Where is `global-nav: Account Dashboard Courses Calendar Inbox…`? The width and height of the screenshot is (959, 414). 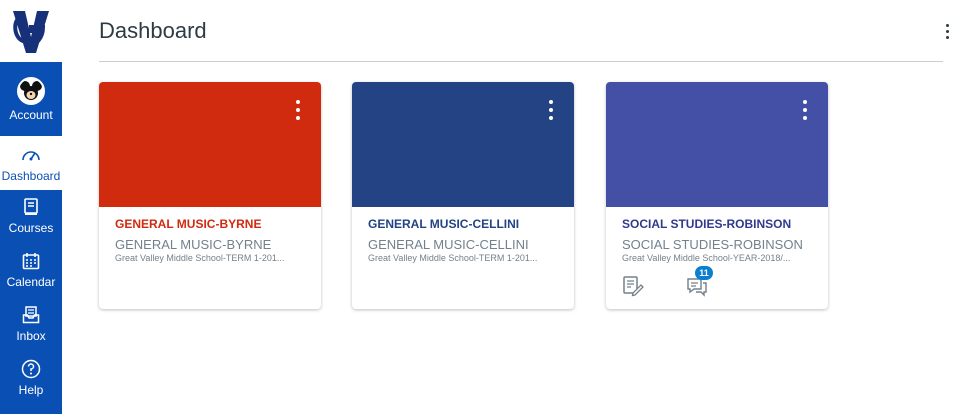
global-nav: Account Dashboard Courses Calendar Inbox… is located at coordinates (31, 207).